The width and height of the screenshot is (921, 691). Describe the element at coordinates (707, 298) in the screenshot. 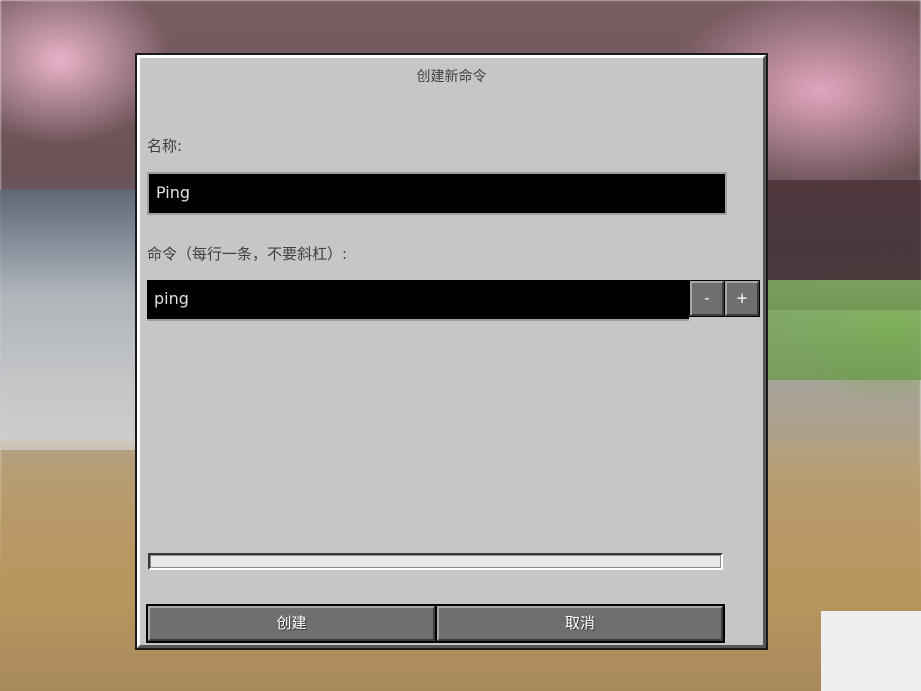

I see `remove-command-button: -` at that location.